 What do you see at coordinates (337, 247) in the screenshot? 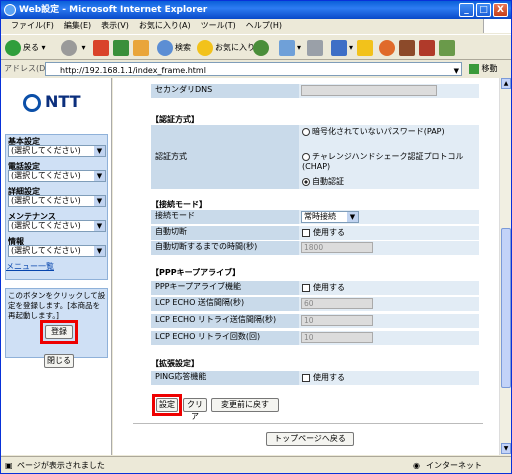
I see `auto-cut-time-input: 1800` at bounding box center [337, 247].